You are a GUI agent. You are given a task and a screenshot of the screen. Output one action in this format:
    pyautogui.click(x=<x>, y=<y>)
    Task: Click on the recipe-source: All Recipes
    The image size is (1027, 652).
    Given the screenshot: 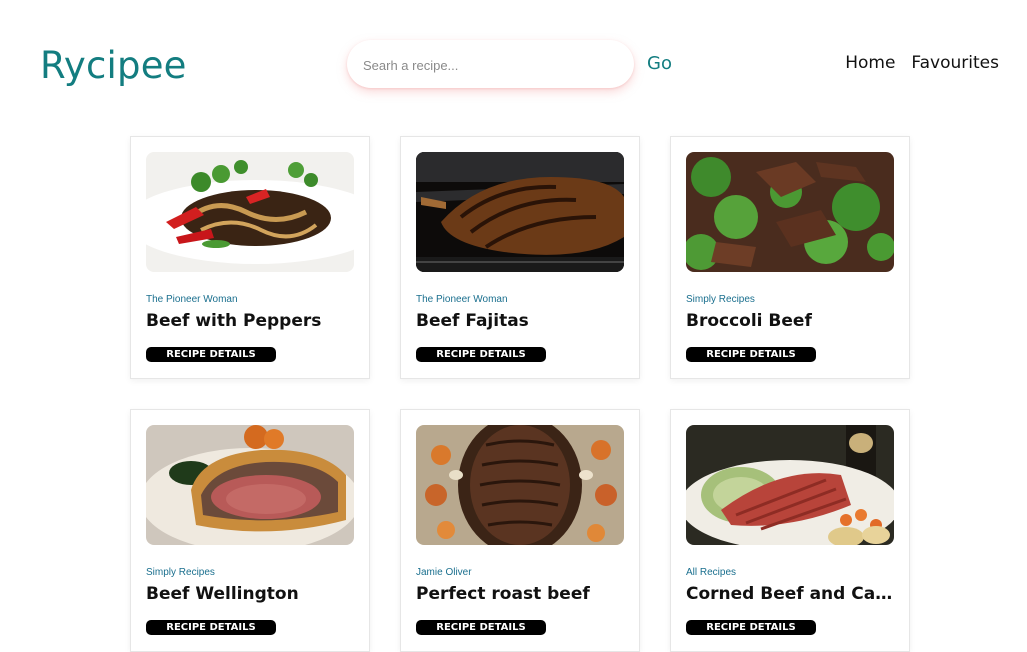 What is the action you would take?
    pyautogui.click(x=711, y=572)
    